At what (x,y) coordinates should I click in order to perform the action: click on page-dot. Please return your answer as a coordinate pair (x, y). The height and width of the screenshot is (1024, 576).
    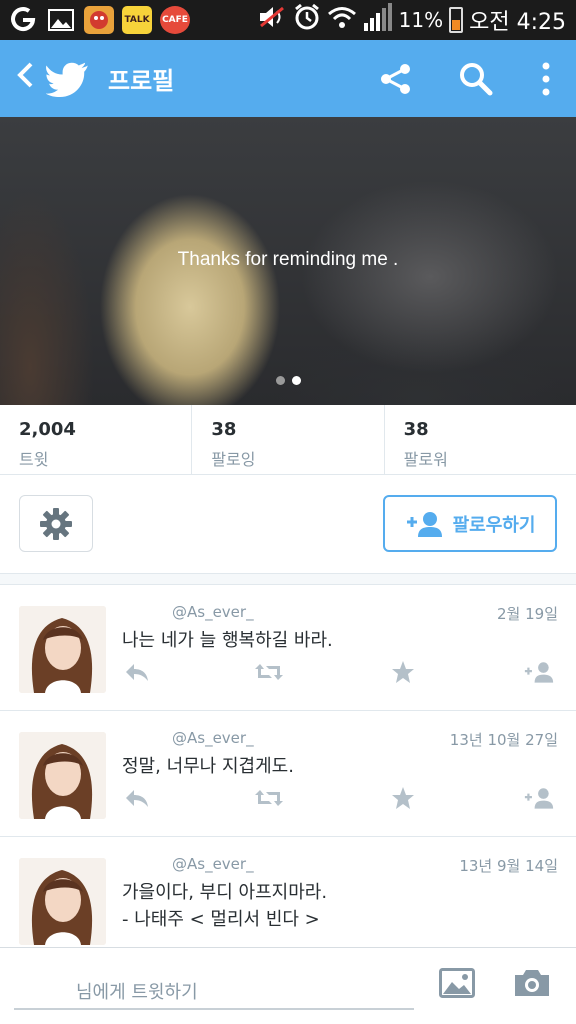
    Looking at the image, I should click on (280, 380).